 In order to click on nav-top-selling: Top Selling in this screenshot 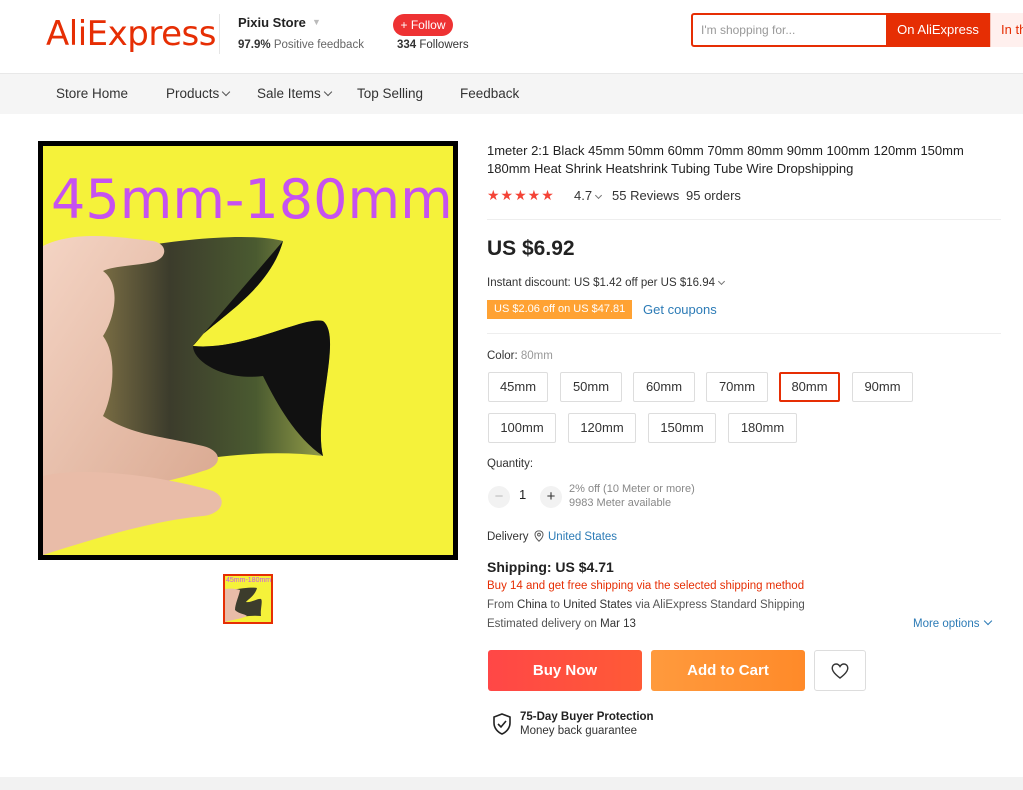, I will do `click(390, 93)`.